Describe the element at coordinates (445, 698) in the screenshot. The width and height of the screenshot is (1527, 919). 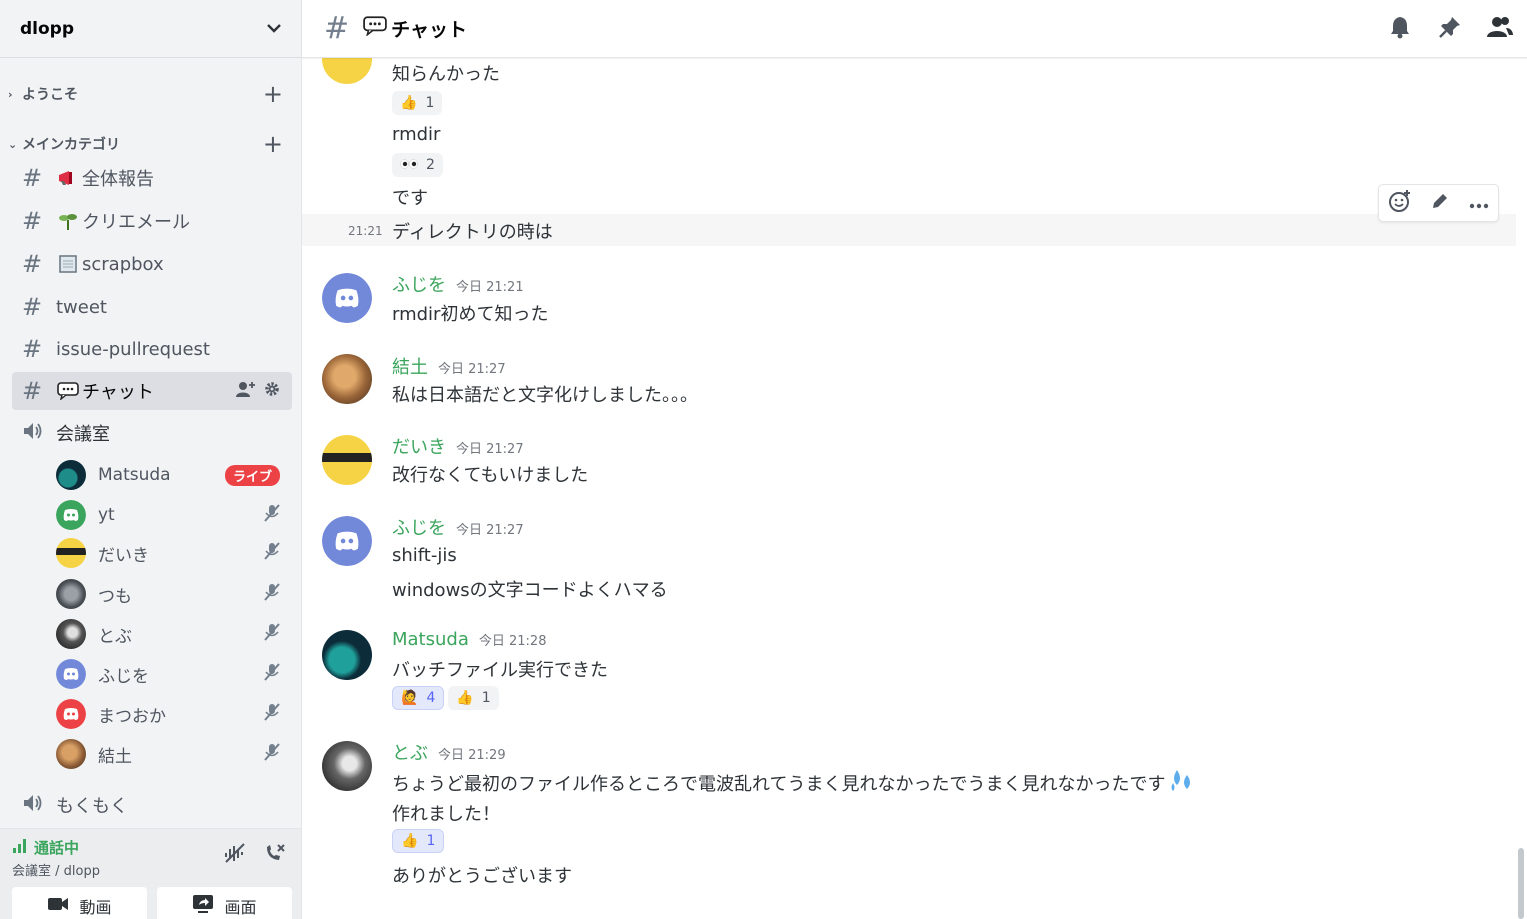
I see `reactions: 🙋 4 👍 1` at that location.